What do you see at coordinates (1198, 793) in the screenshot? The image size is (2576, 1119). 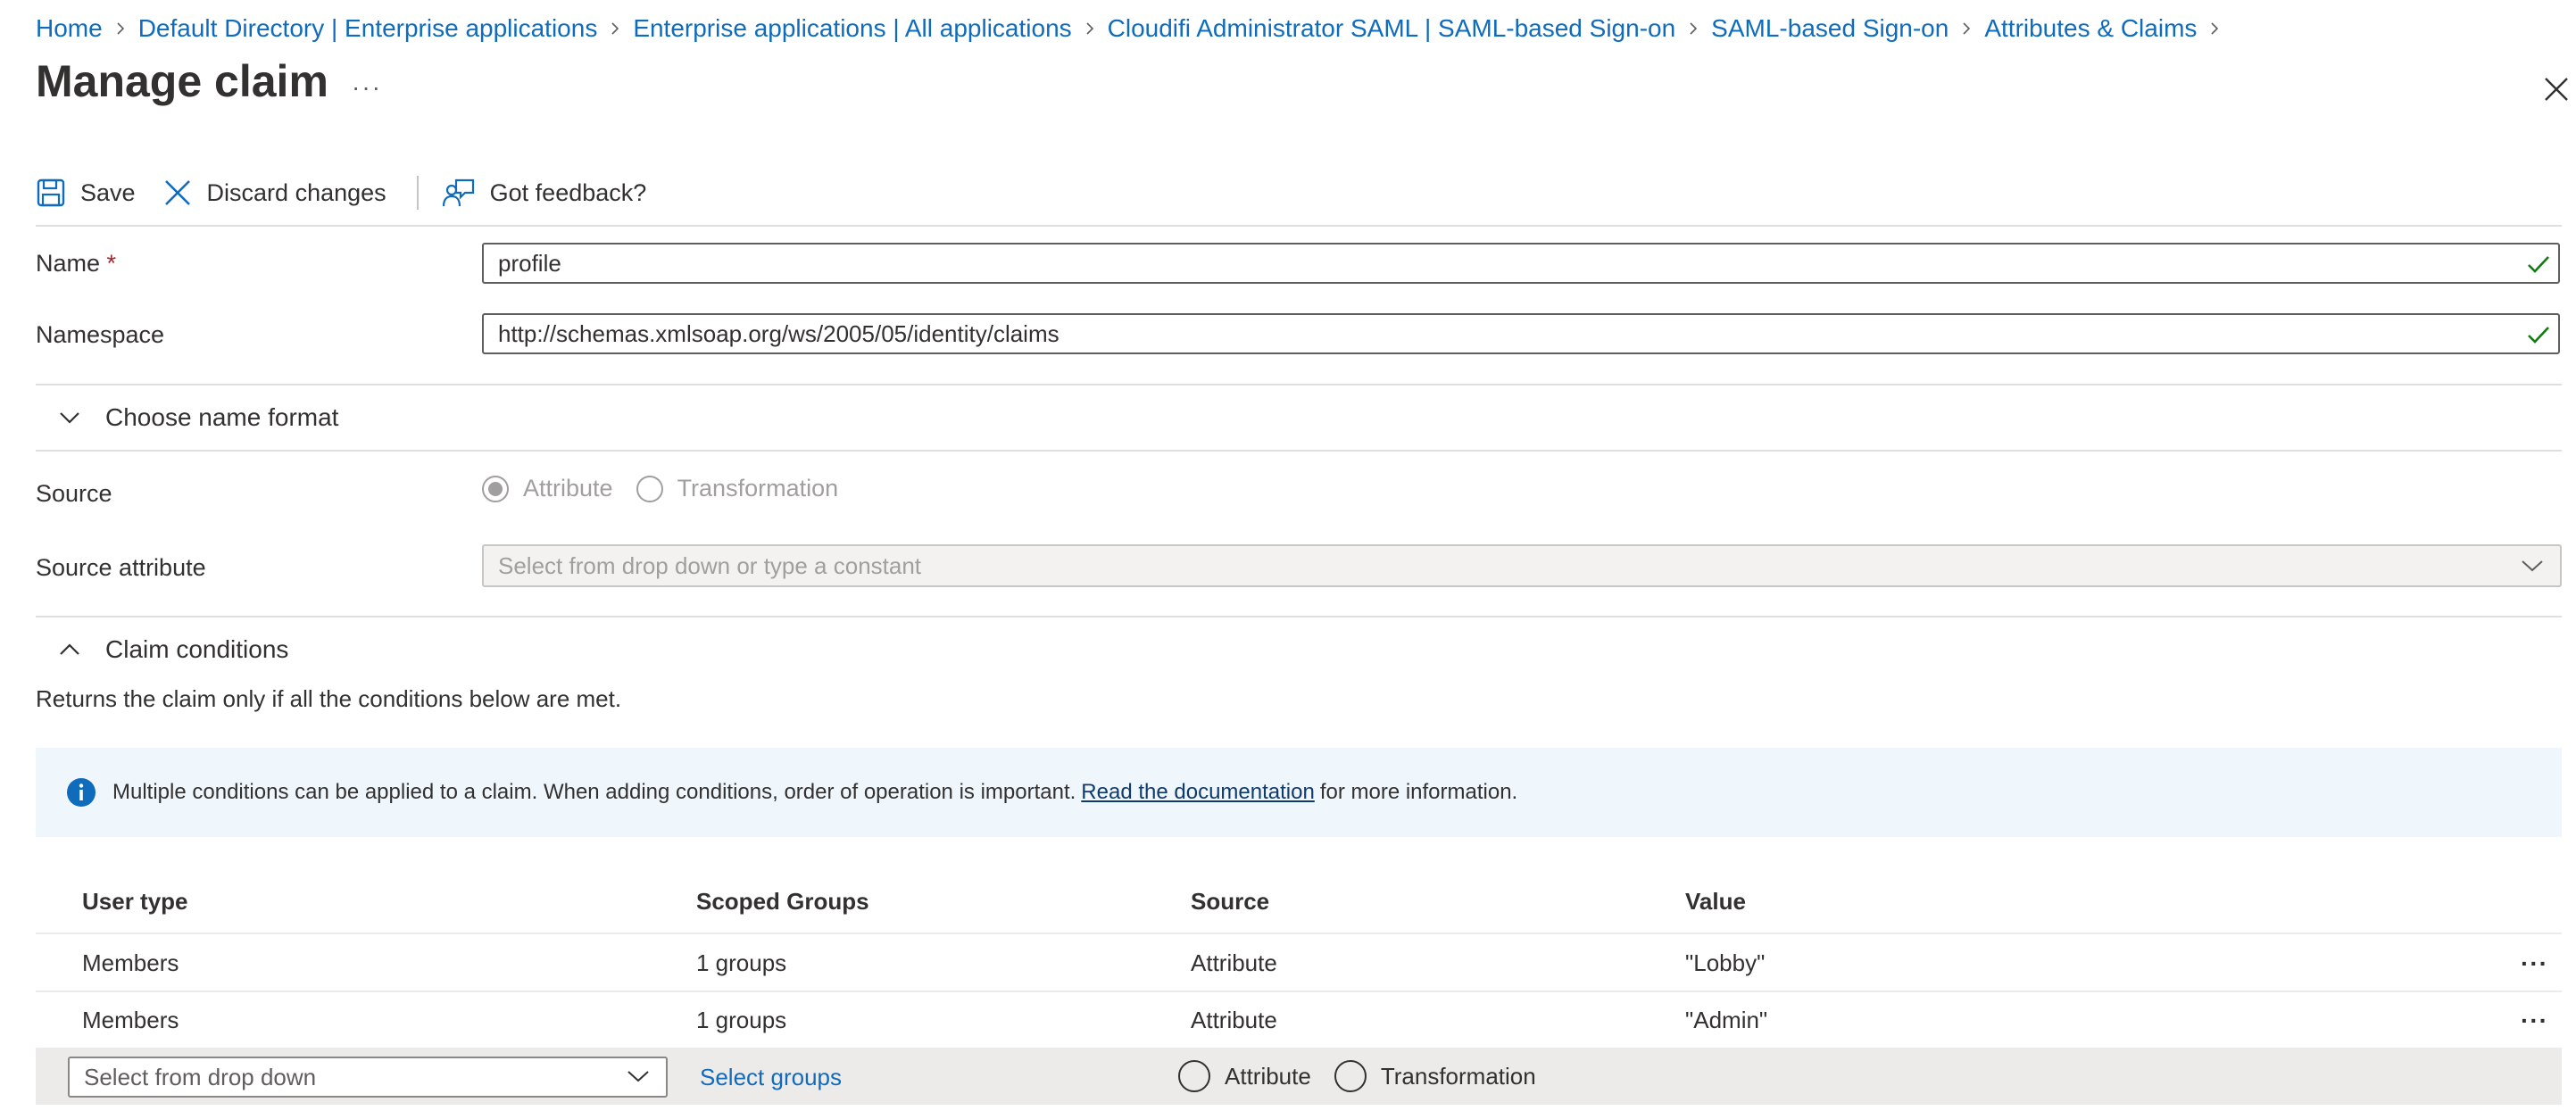 I see `read-documentation-link: Read the documentation` at bounding box center [1198, 793].